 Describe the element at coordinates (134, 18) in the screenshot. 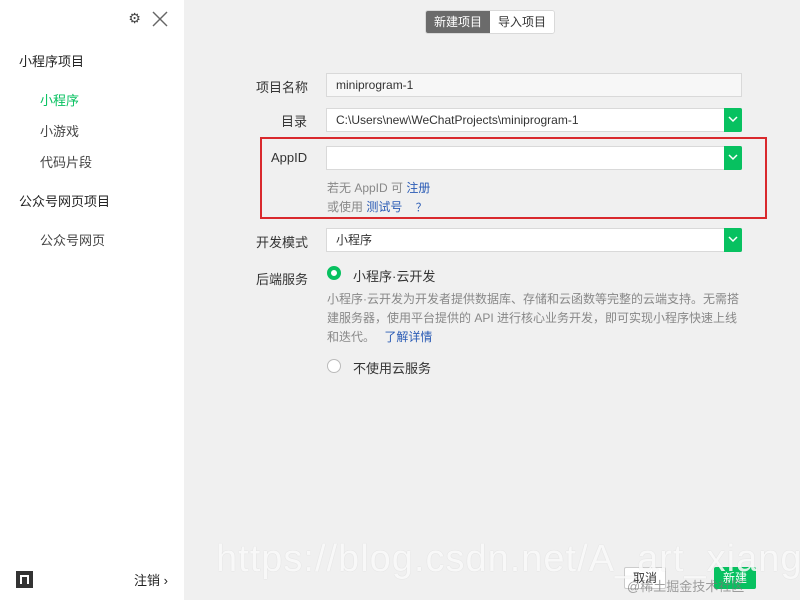

I see `gear-icon: ⚙` at that location.